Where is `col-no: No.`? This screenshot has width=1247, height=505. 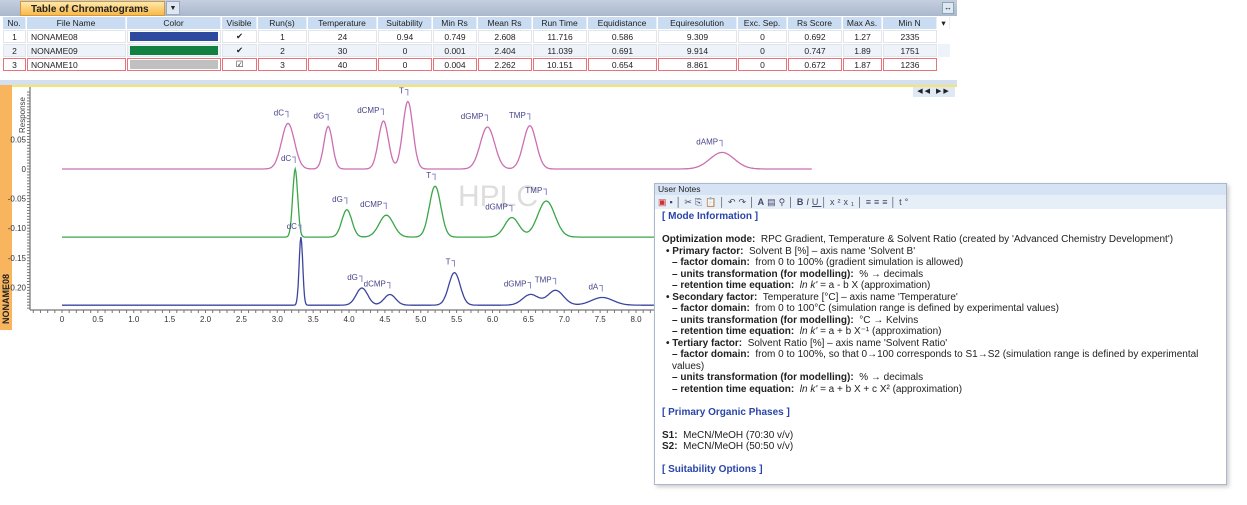 col-no: No. is located at coordinates (14, 23).